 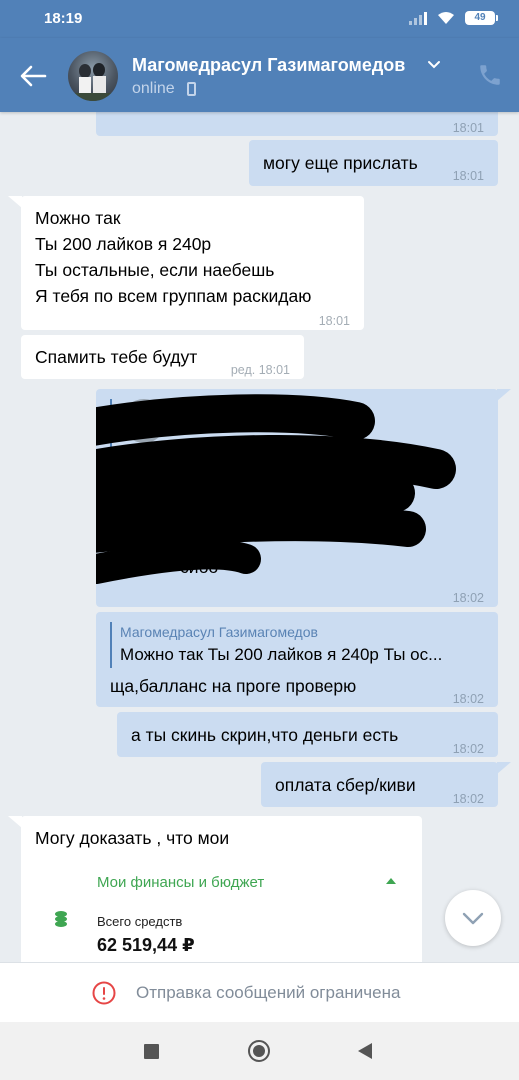 I want to click on chat-header: Магомедрасул Газимагомедов online, so click(x=259, y=75).